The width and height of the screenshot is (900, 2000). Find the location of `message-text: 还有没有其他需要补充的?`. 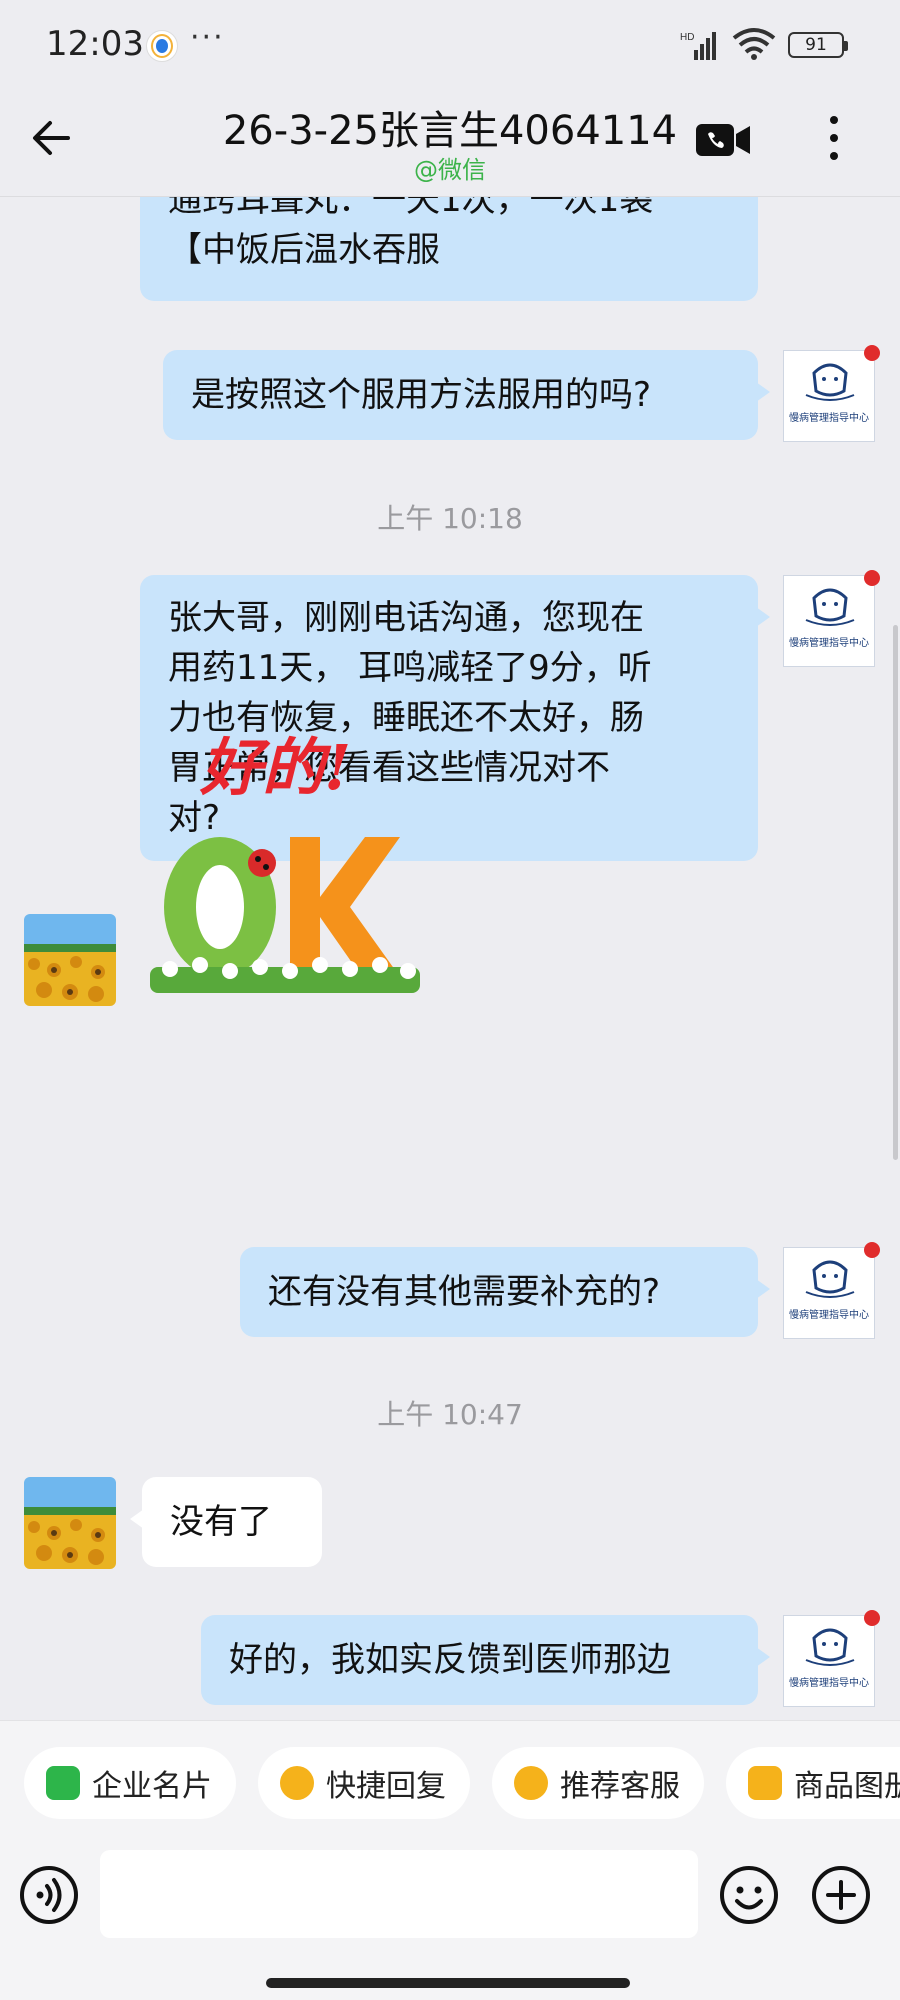

message-text: 还有没有其他需要补充的? is located at coordinates (464, 1292).